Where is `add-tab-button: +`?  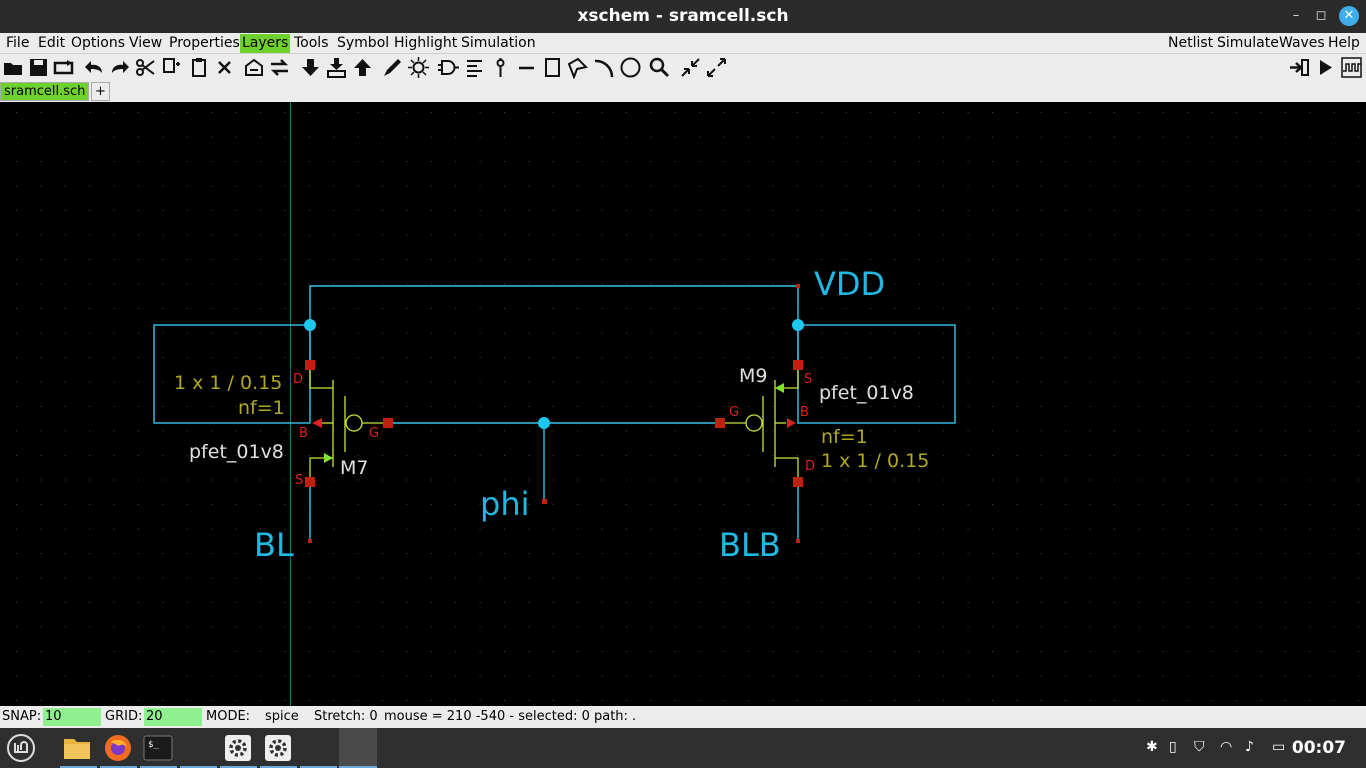
add-tab-button: + is located at coordinates (100, 91).